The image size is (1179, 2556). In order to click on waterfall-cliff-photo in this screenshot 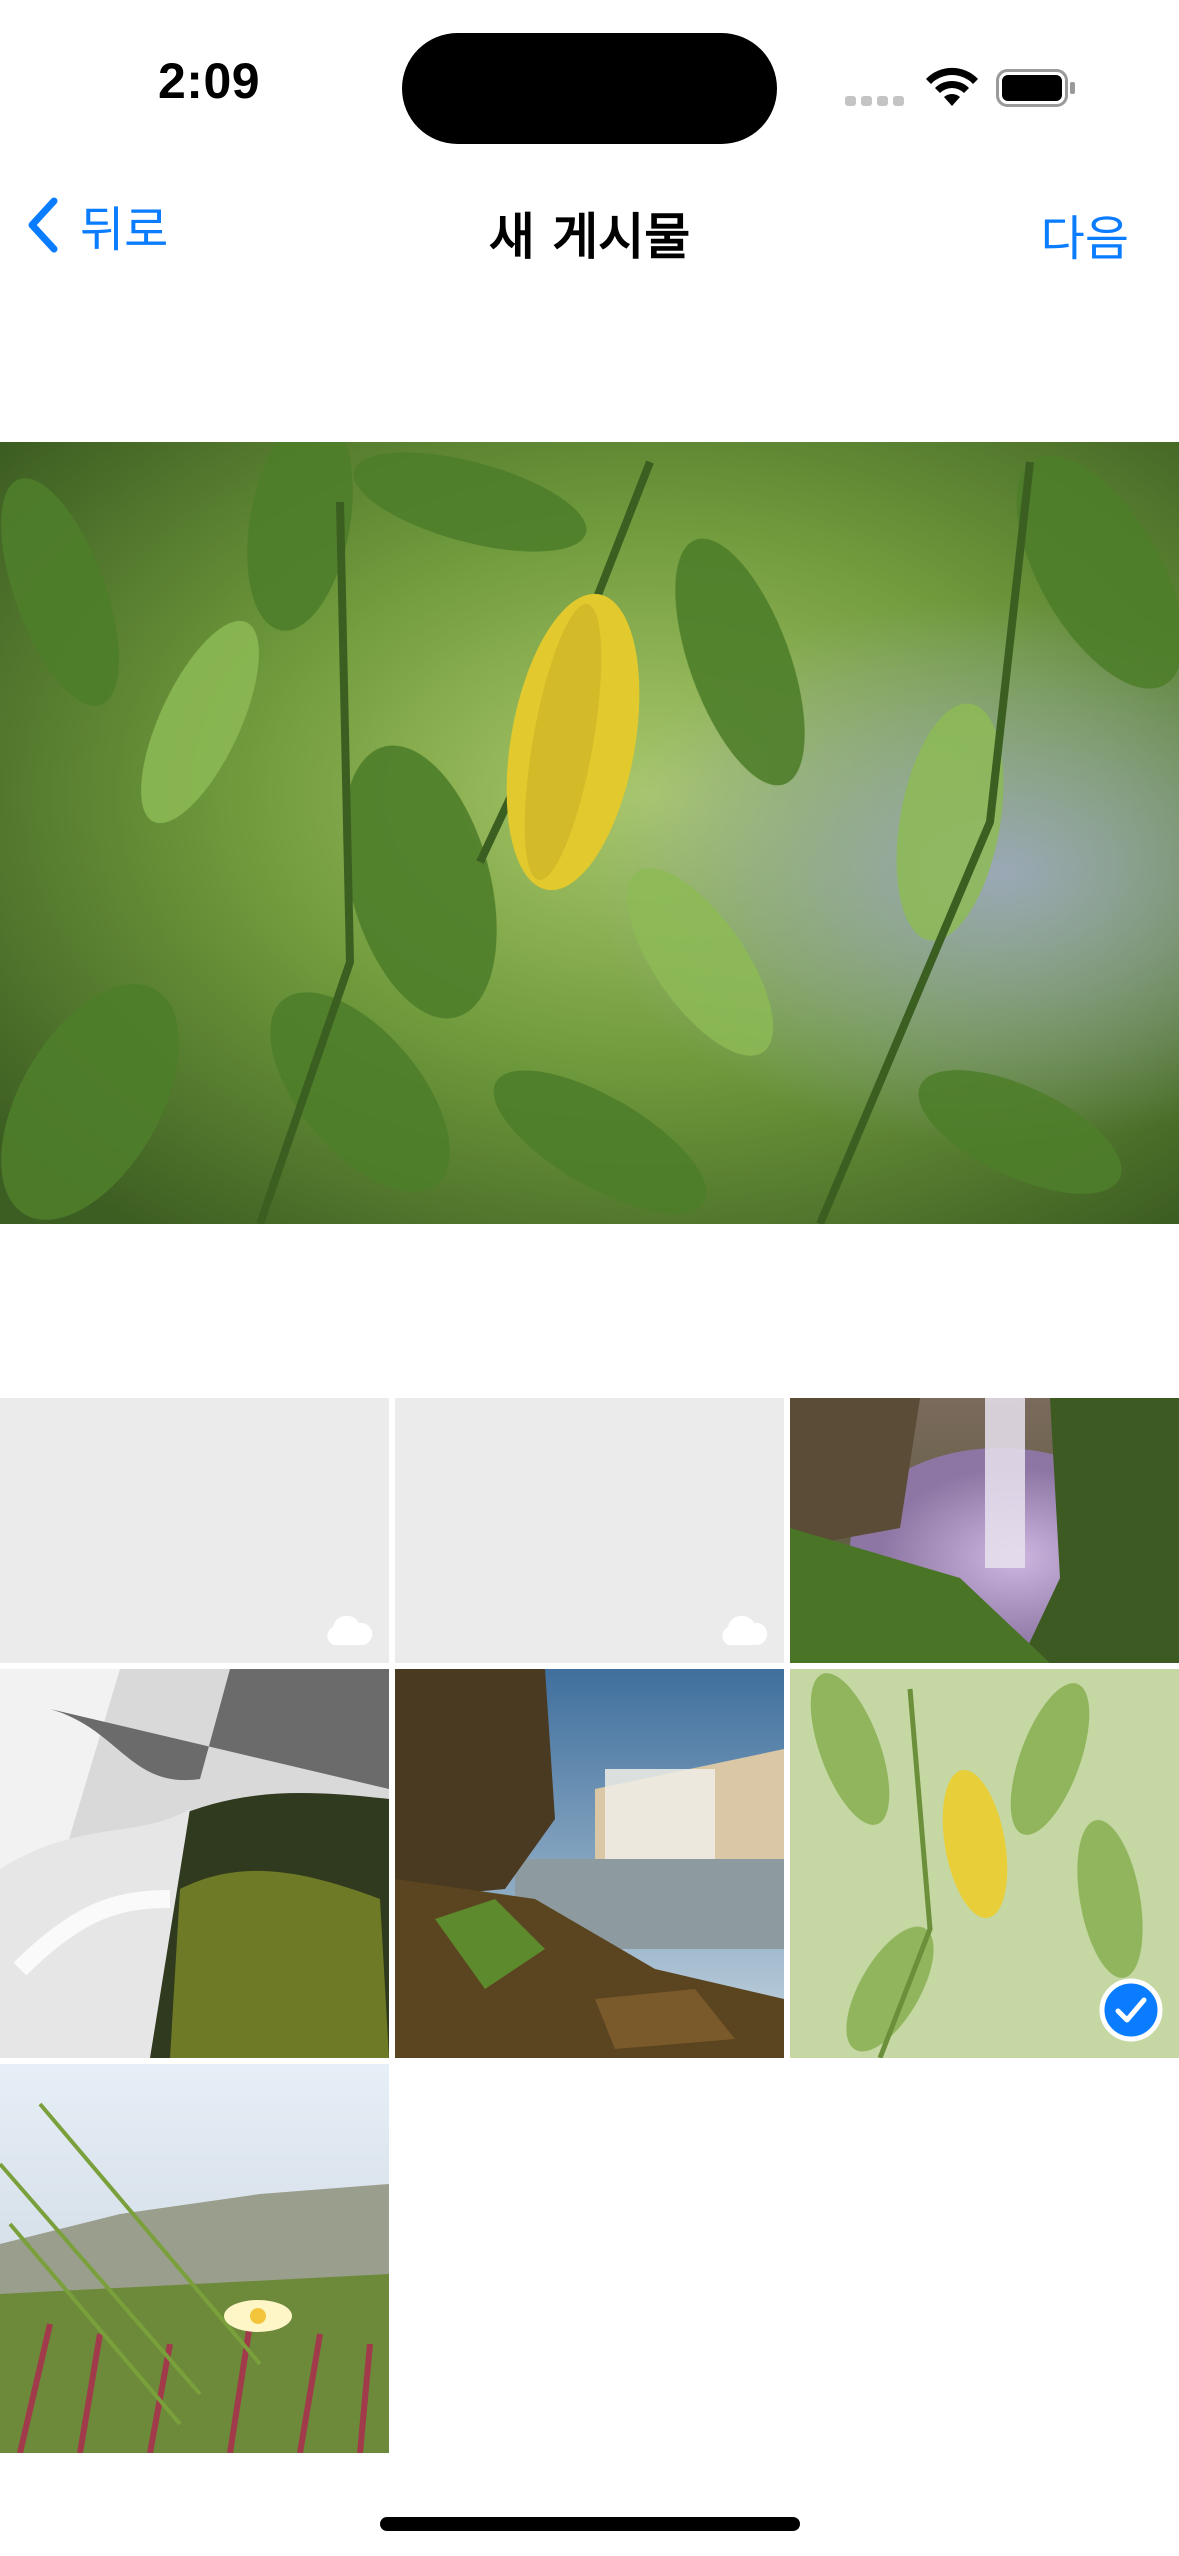, I will do `click(589, 1863)`.